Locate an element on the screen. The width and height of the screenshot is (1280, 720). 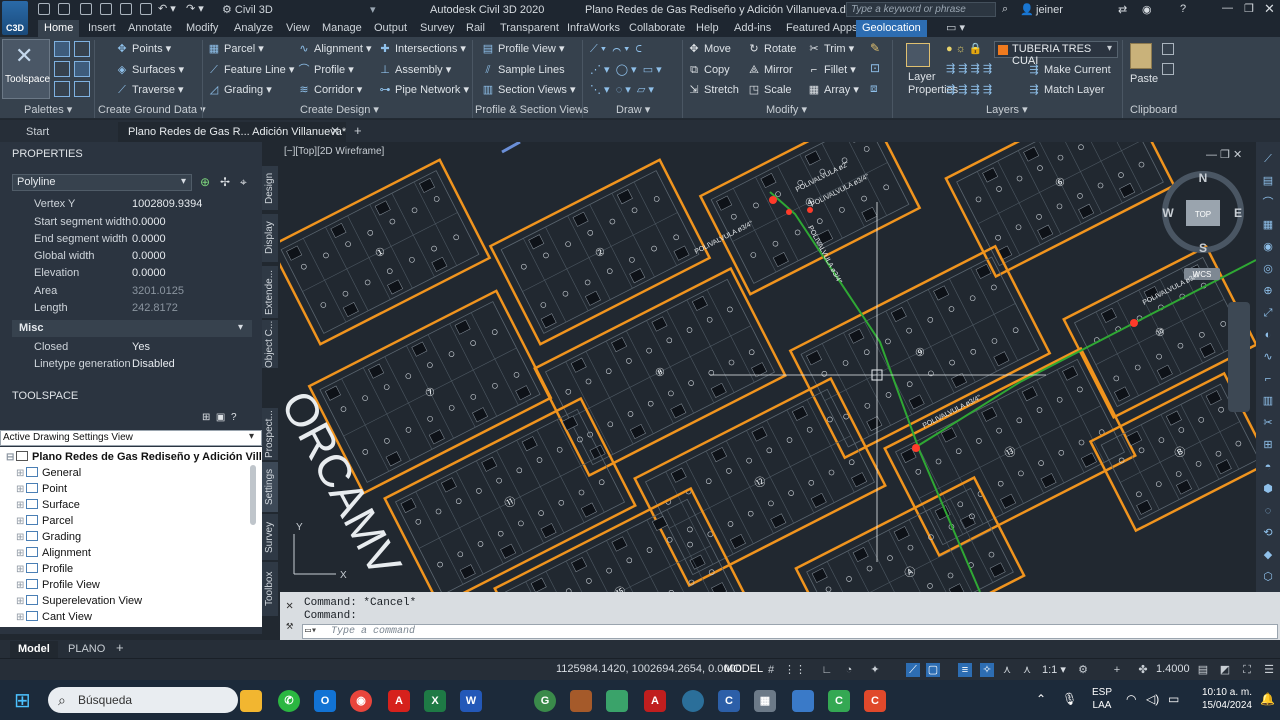
tab-survey: Survey is located at coordinates (437, 28).